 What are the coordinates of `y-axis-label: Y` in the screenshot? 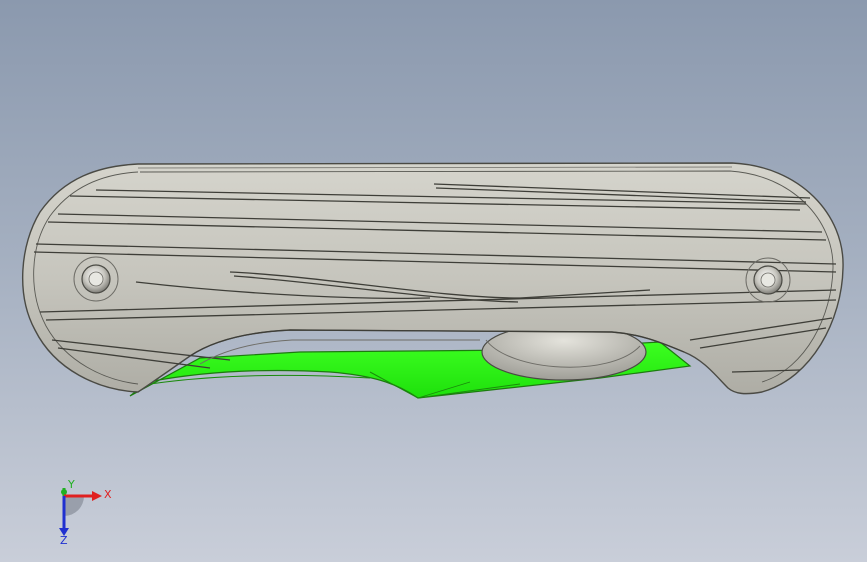 It's located at (71, 484).